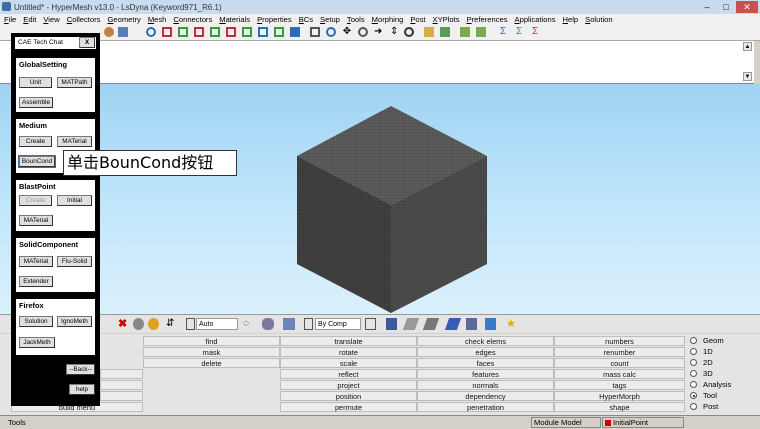 The height and width of the screenshot is (429, 760). Describe the element at coordinates (619, 341) in the screenshot. I see `panel-numbers: numbers` at that location.